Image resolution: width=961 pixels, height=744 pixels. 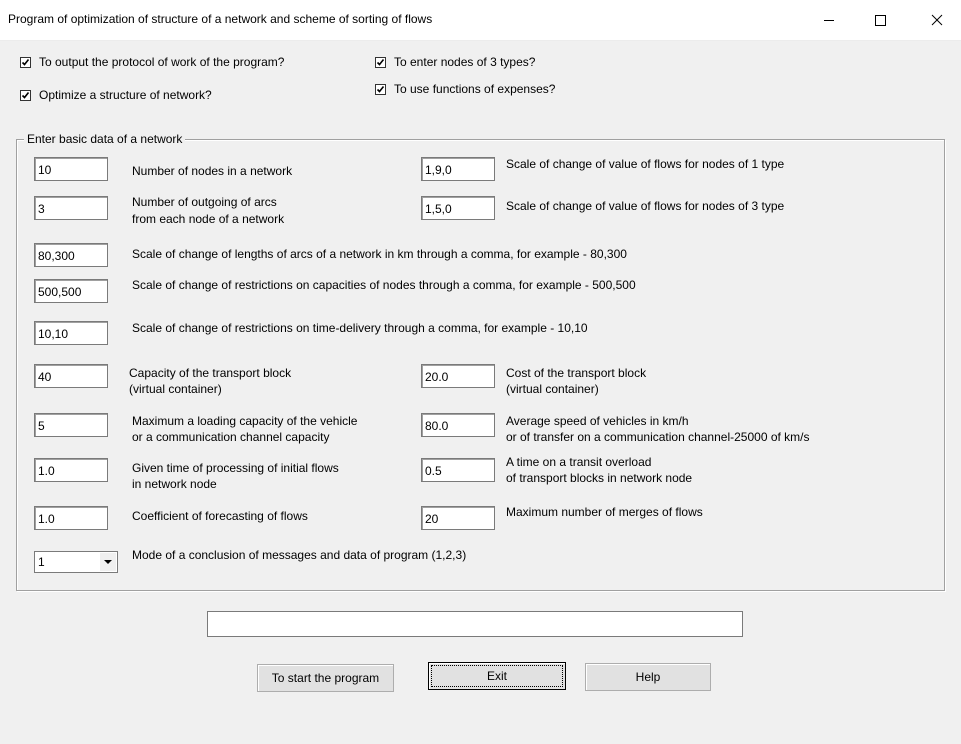 I want to click on outgoing-arcs-input: 3, so click(x=71, y=208).